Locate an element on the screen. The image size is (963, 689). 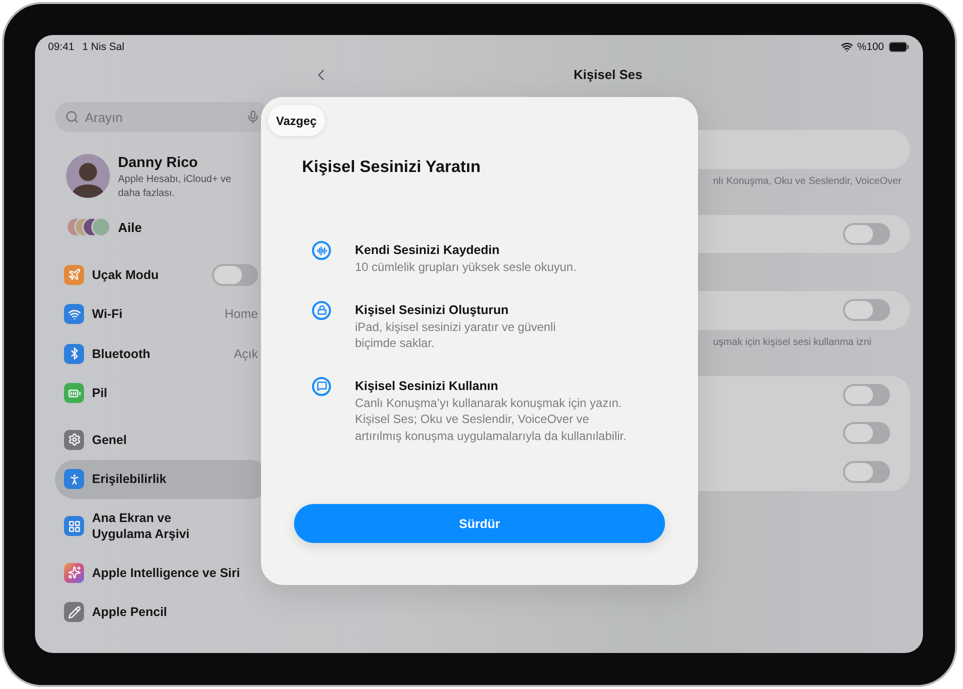
page-title: Kişisel Ses is located at coordinates (608, 74).